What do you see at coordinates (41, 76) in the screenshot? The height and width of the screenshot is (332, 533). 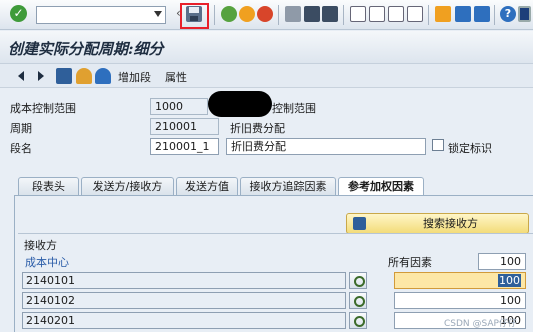 I see `next-icon` at bounding box center [41, 76].